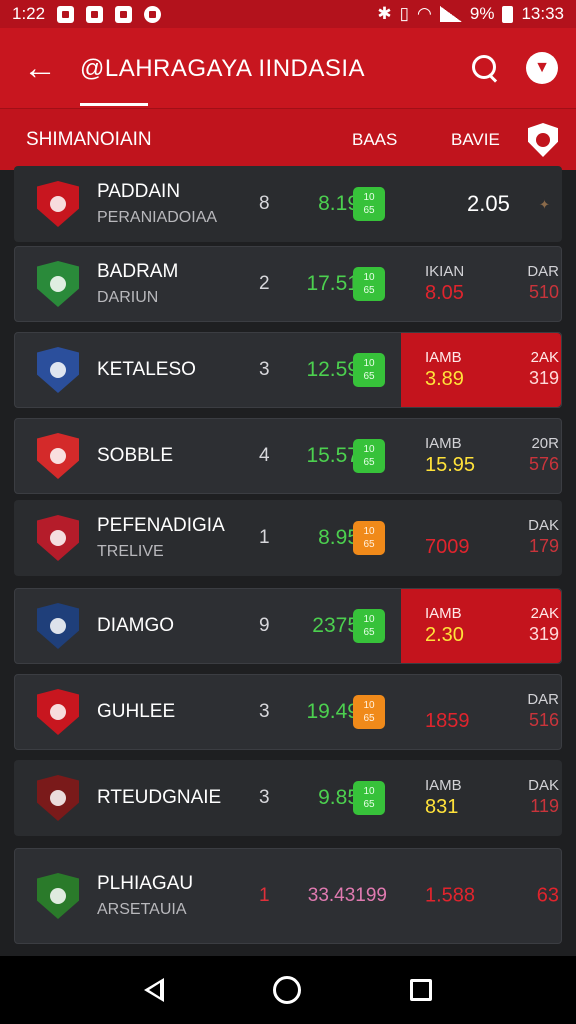 The width and height of the screenshot is (576, 1024). I want to click on odds-cell: IAMB 2AK 2.30 319, so click(492, 626).